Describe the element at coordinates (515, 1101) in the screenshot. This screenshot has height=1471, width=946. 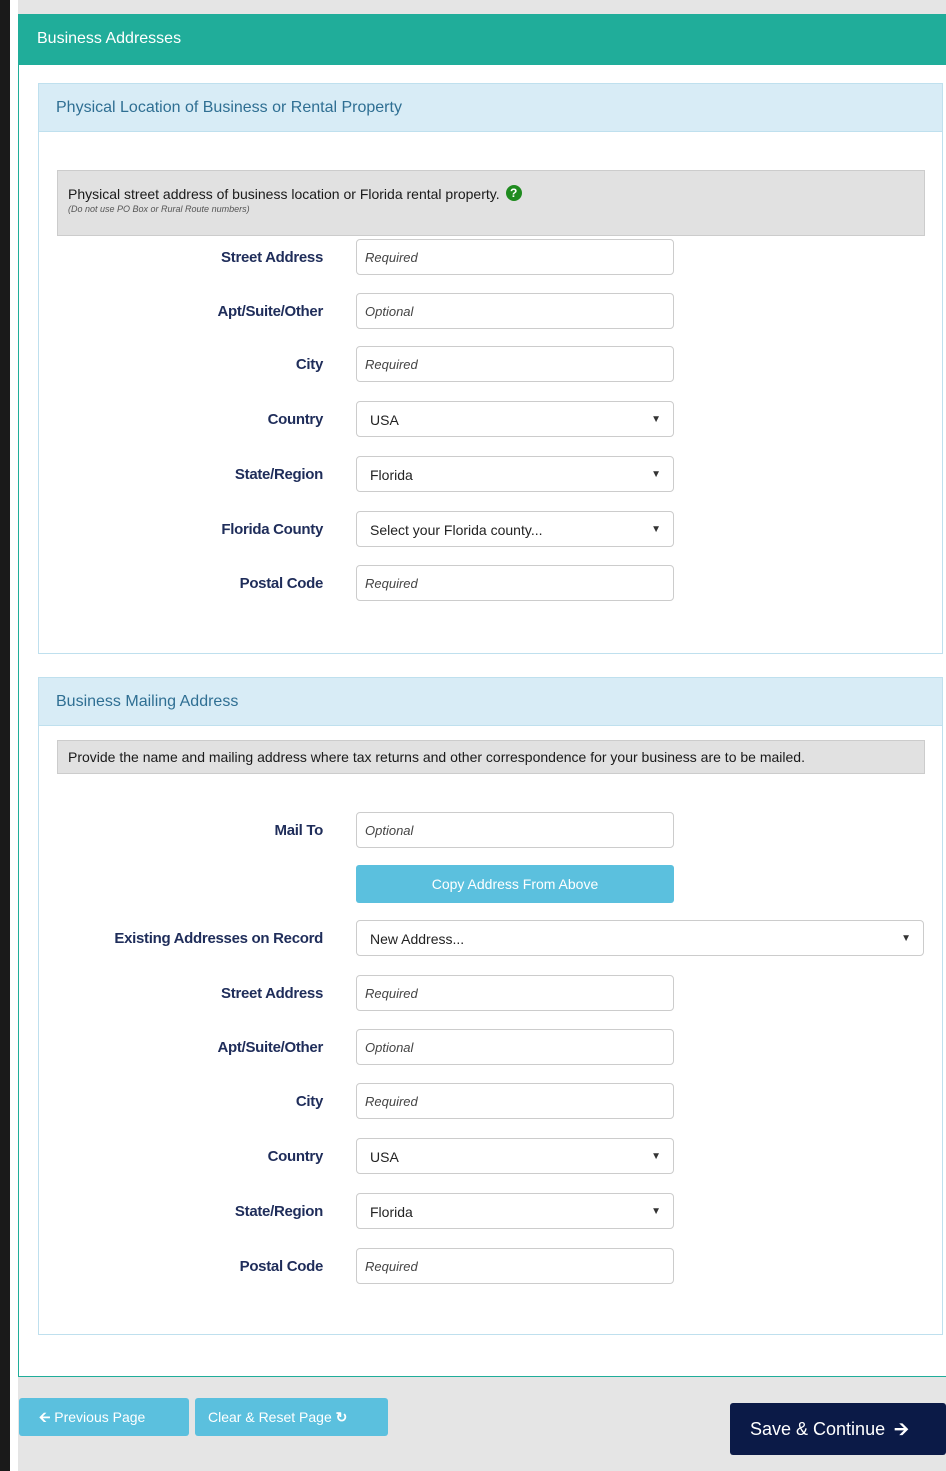
I see `mailing-city-input` at that location.